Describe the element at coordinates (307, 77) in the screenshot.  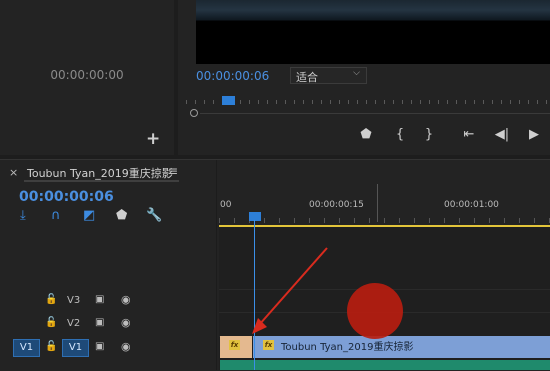
I see `fit-select-value: 适合` at that location.